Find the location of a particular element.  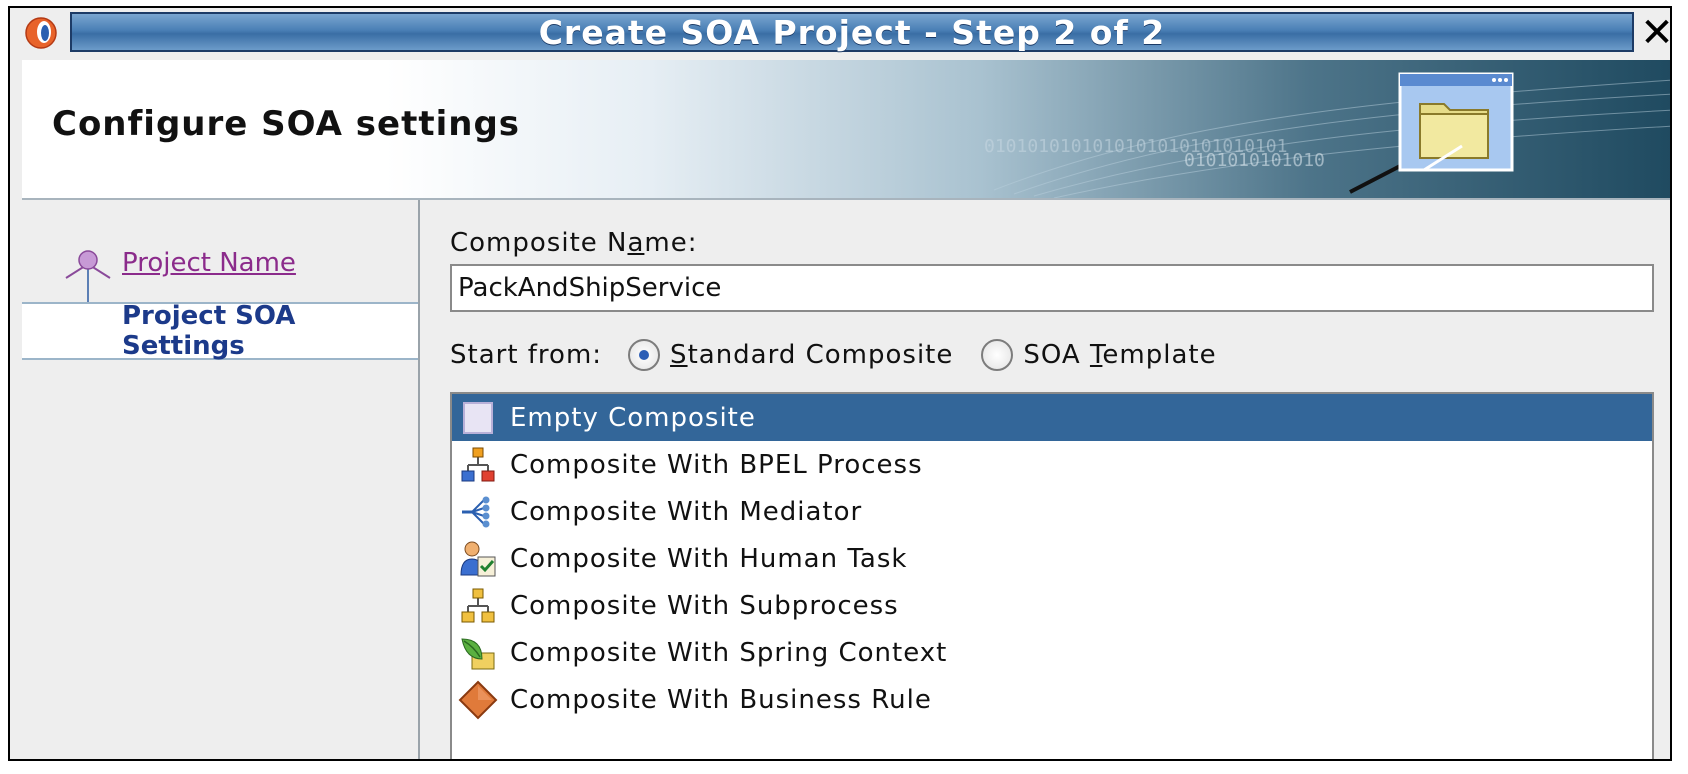

window-title: Create SOA Project - Step 2 of 2 is located at coordinates (852, 32).